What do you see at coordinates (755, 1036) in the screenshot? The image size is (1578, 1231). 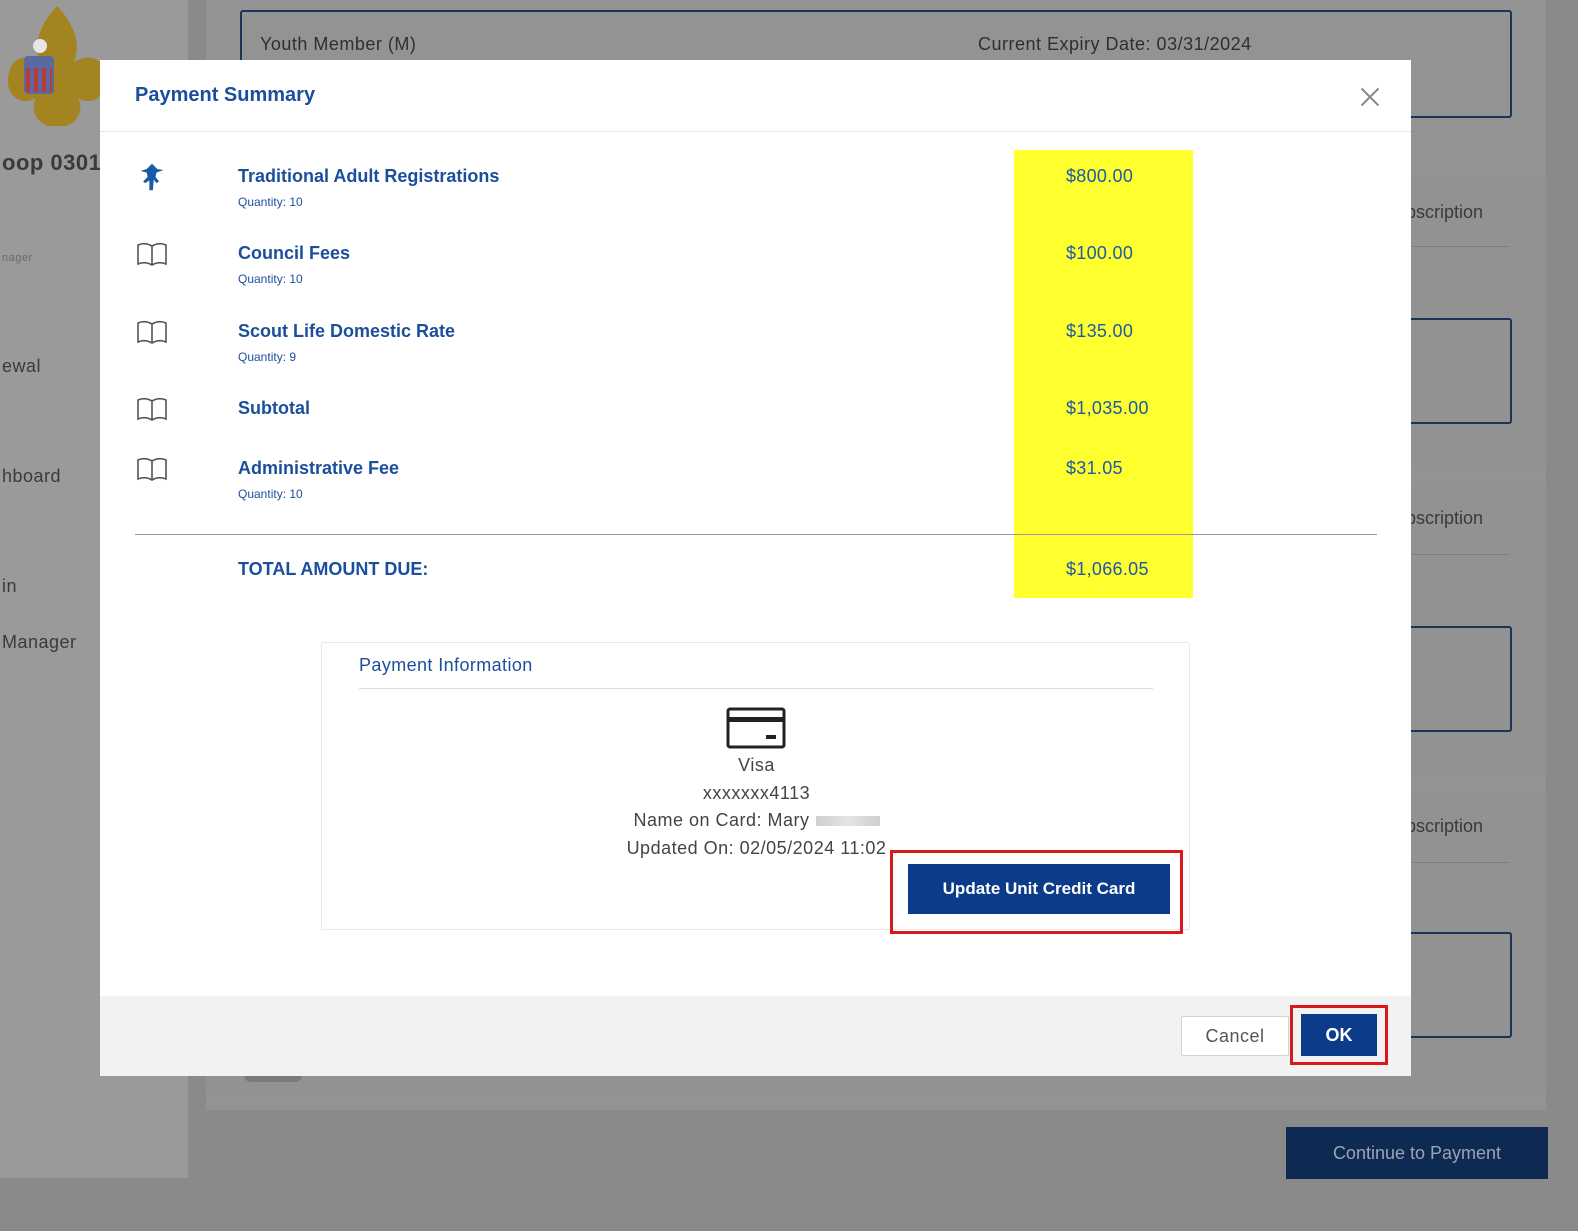 I see `modal-footer: Cancel OK` at bounding box center [755, 1036].